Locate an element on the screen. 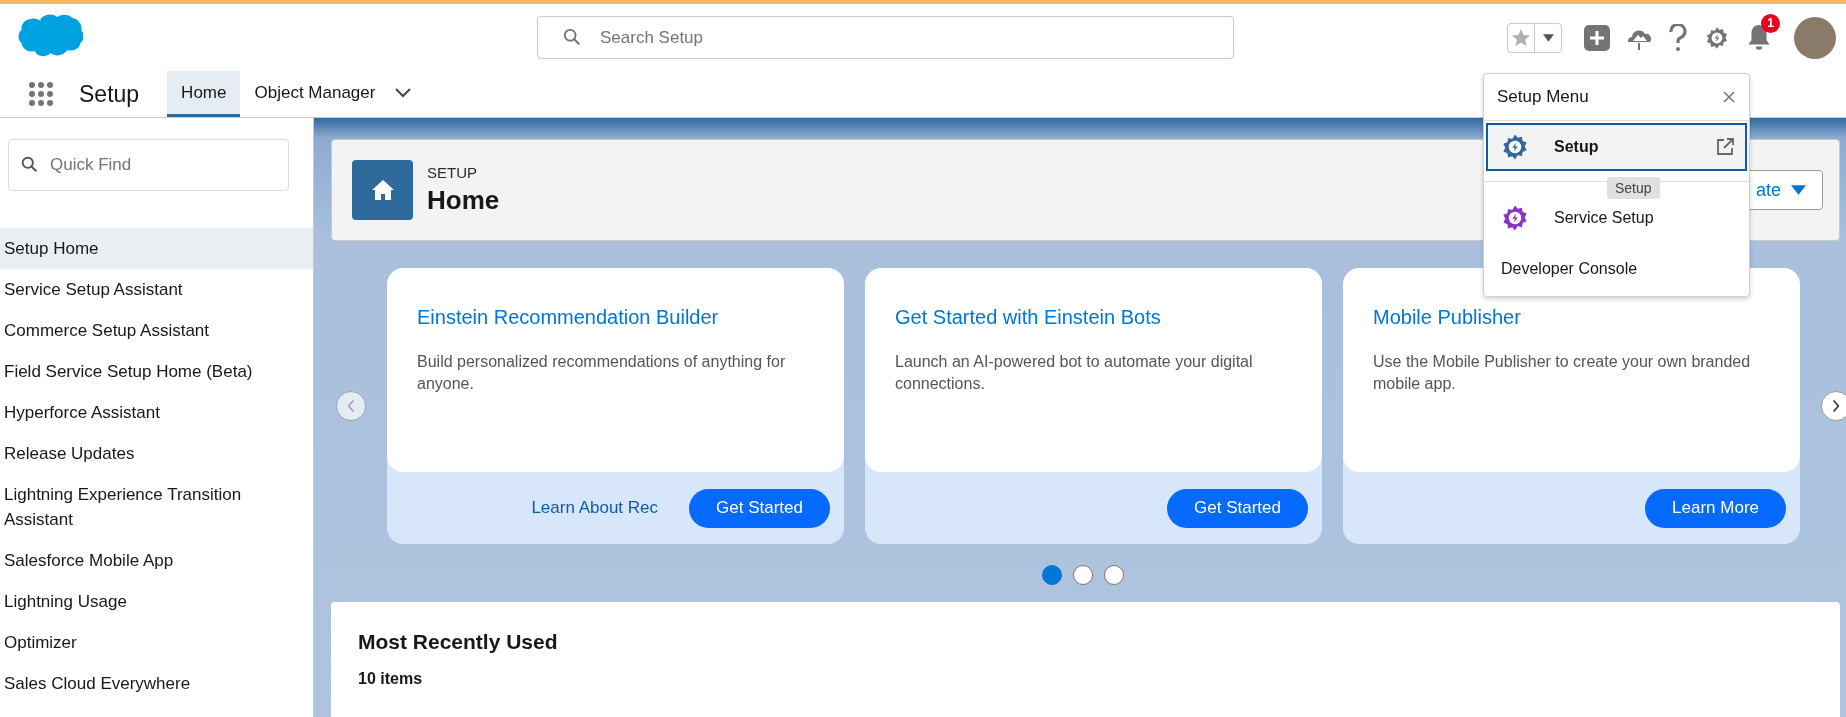 This screenshot has width=1846, height=717. sidebar-item: Optimizer is located at coordinates (156, 642).